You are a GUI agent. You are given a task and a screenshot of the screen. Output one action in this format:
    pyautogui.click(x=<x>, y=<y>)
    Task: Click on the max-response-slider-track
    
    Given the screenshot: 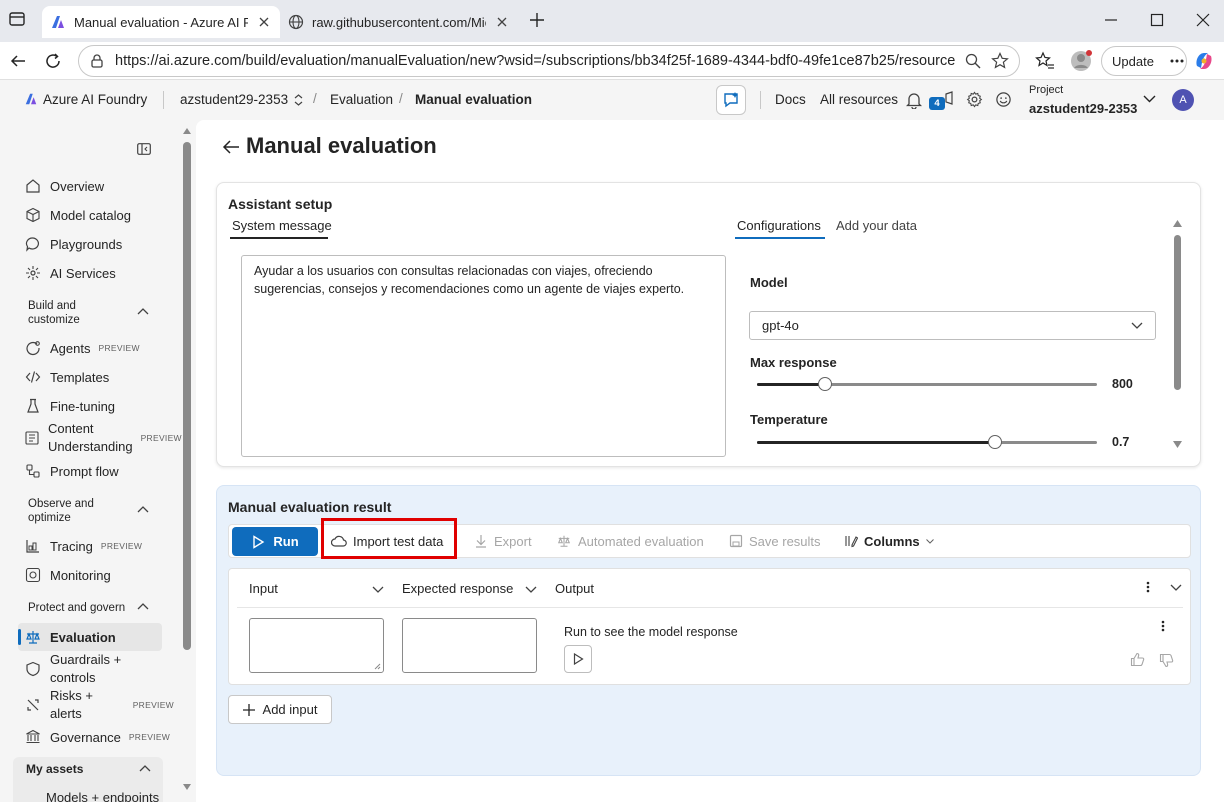 What is the action you would take?
    pyautogui.click(x=927, y=384)
    